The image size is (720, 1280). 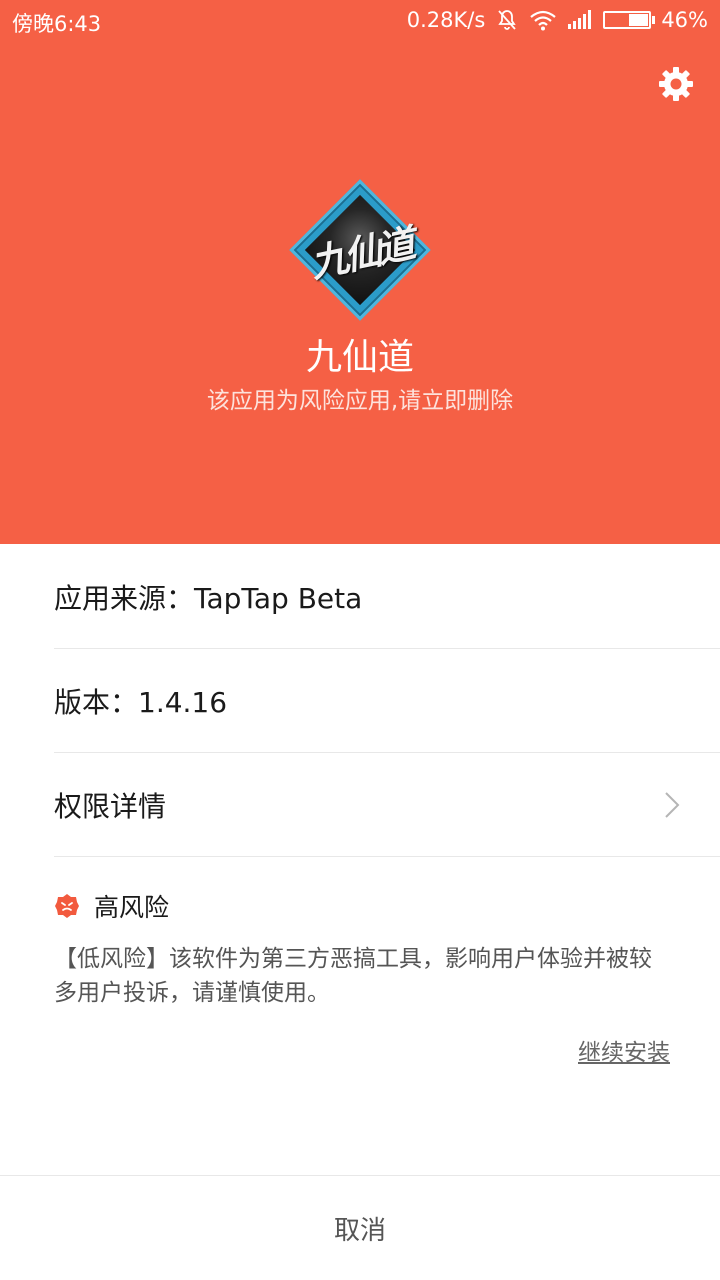 What do you see at coordinates (507, 20) in the screenshot?
I see `mute-icon` at bounding box center [507, 20].